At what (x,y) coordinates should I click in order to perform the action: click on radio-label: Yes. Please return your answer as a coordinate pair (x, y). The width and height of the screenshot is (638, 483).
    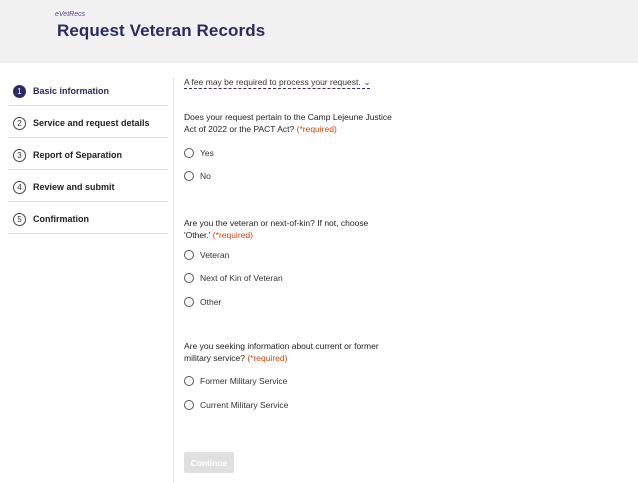
    Looking at the image, I should click on (207, 153).